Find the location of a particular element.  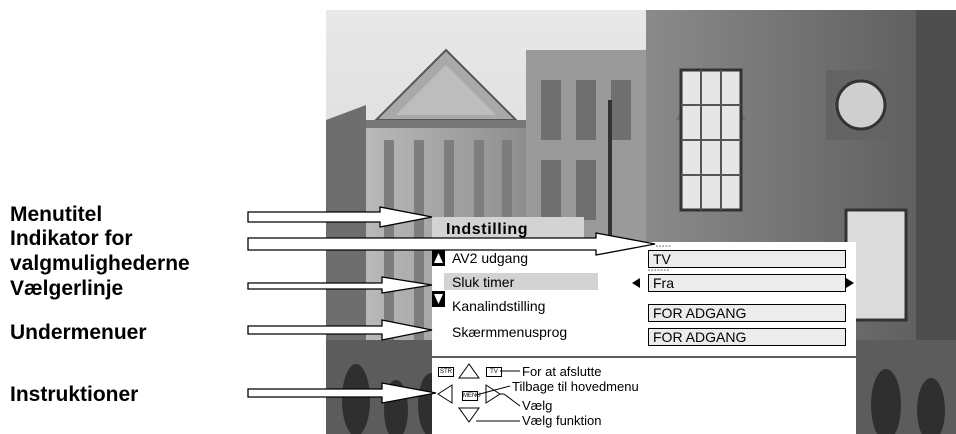

nav-down-icon is located at coordinates (469, 415).